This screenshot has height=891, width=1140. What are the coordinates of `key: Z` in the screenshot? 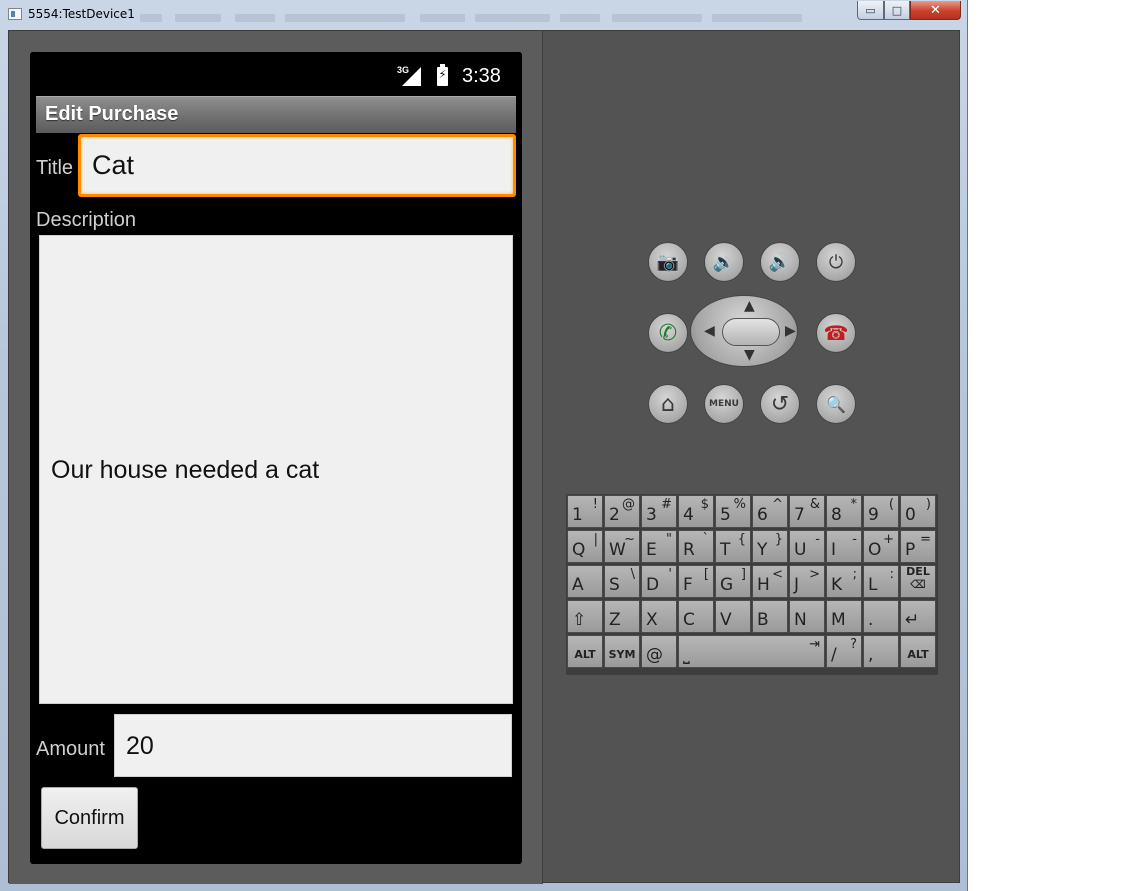 It's located at (622, 616).